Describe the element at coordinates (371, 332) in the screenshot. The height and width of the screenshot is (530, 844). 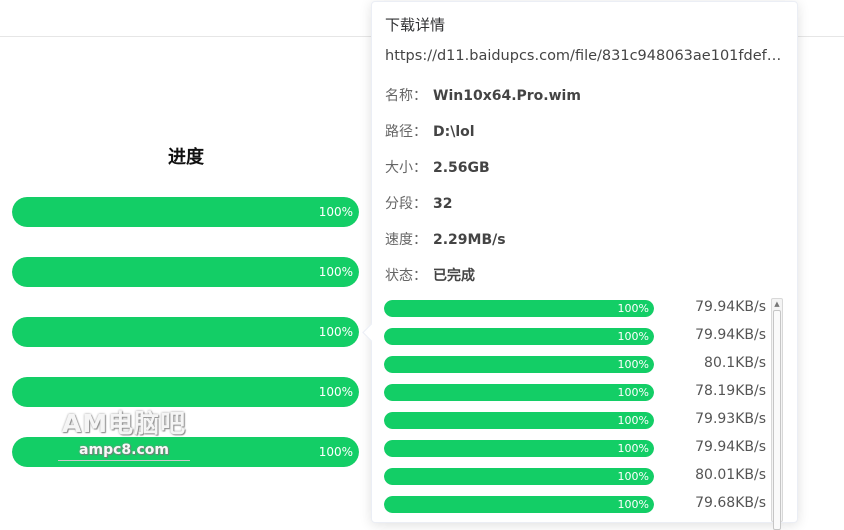
I see `popover-arrow` at that location.